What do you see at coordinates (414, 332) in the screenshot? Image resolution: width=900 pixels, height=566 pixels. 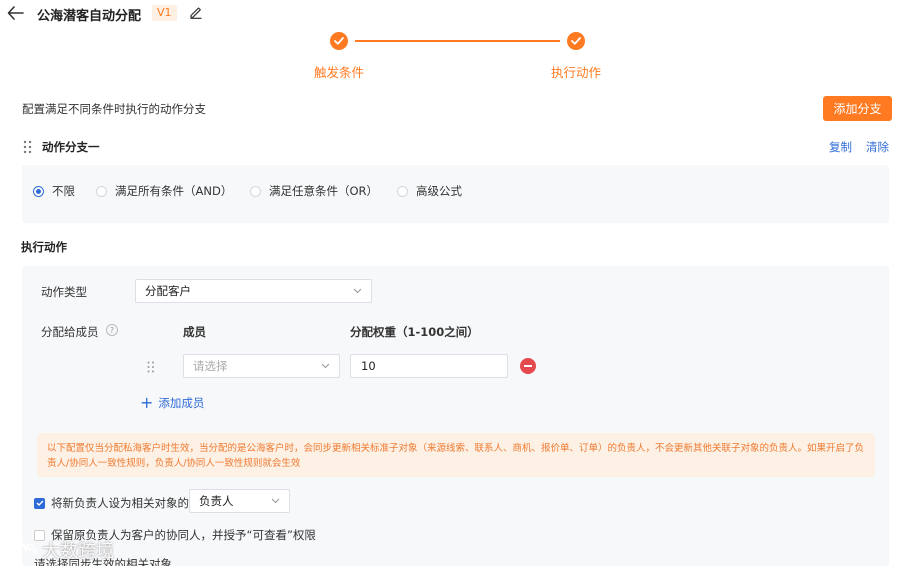 I see `weight-column-header: 分配权重（1-100之间）` at bounding box center [414, 332].